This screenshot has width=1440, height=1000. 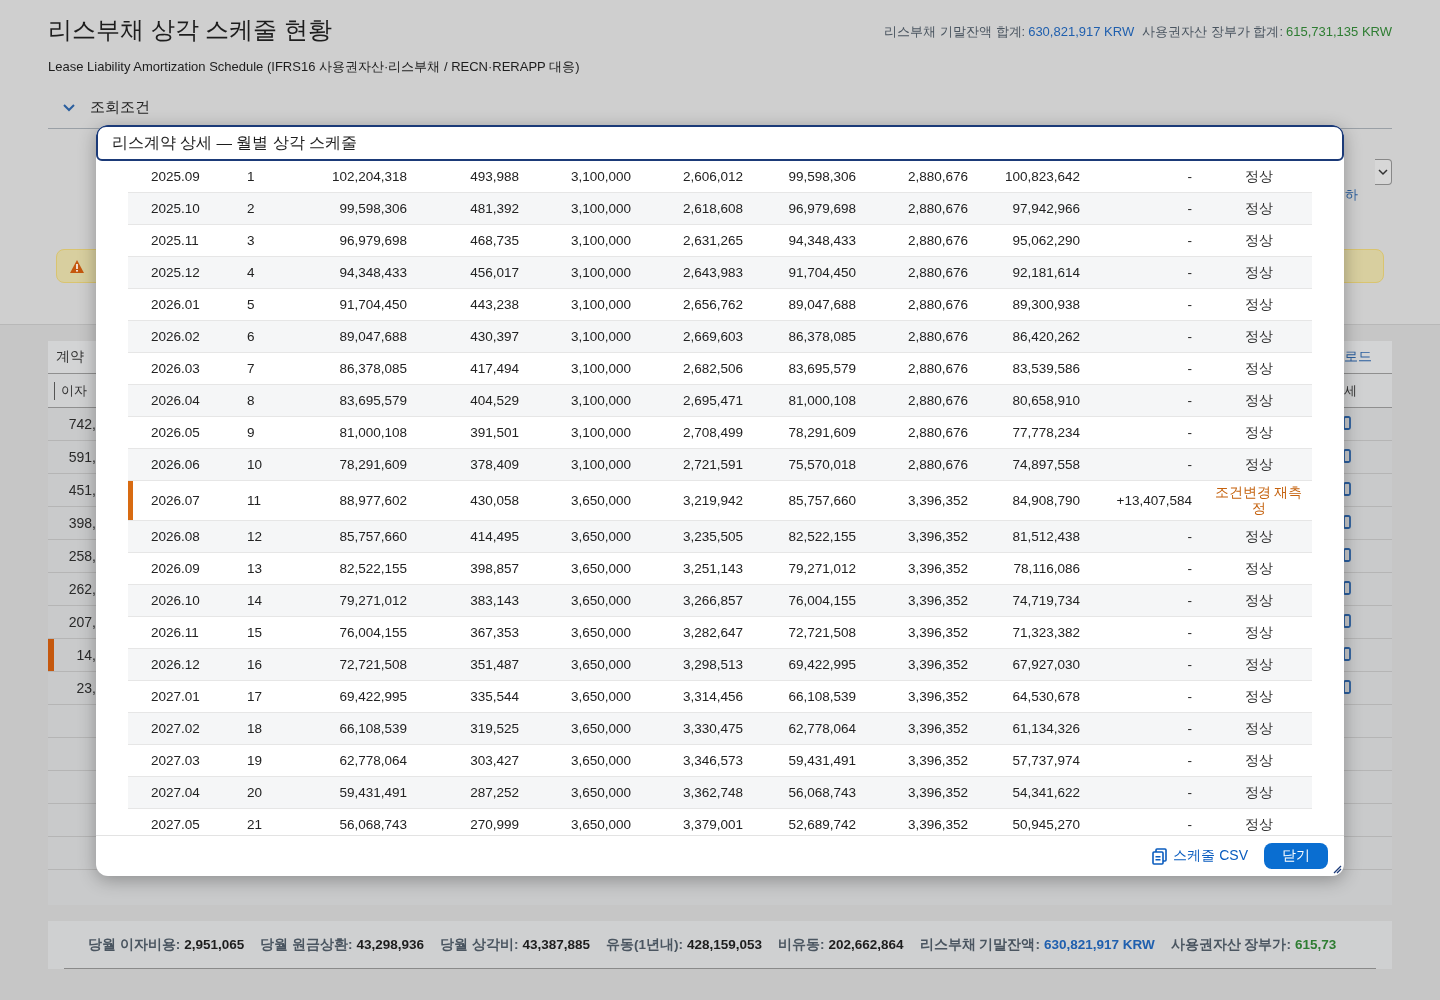 I want to click on table-cell-text: 2,695,471, so click(x=712, y=400).